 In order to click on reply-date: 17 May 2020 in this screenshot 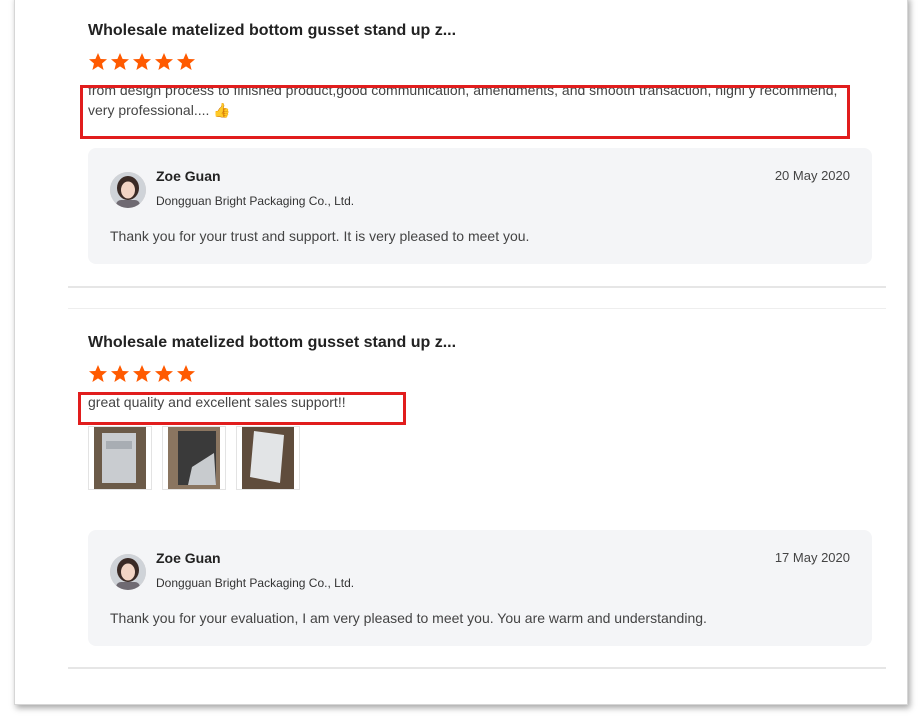, I will do `click(812, 557)`.